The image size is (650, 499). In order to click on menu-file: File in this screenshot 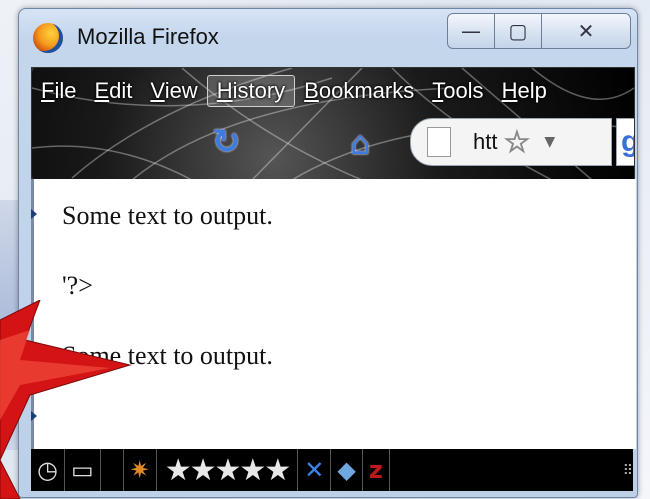, I will do `click(58, 91)`.